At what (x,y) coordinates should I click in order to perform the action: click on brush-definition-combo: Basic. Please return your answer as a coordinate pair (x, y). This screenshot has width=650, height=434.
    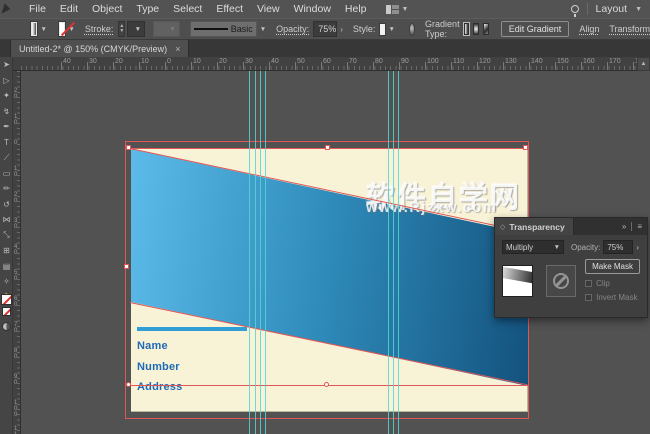
    Looking at the image, I should click on (223, 29).